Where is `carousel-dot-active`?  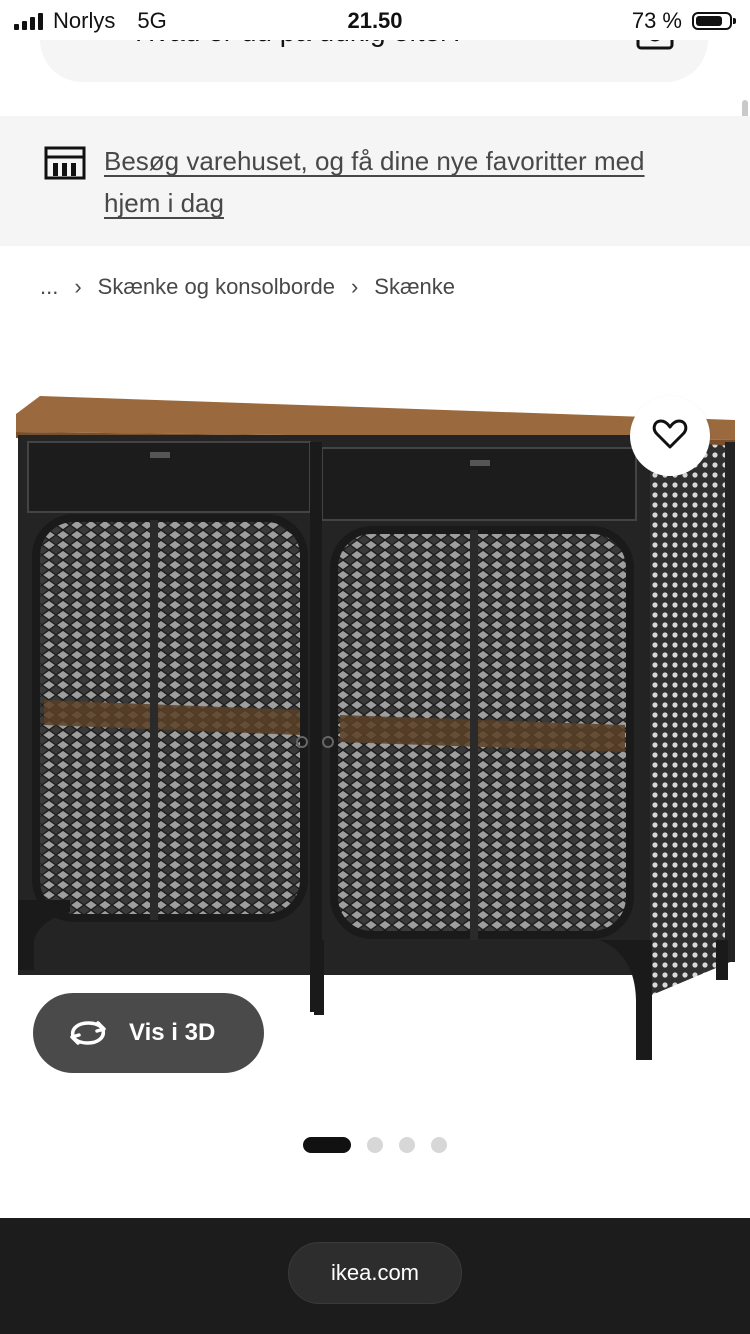 carousel-dot-active is located at coordinates (327, 1145).